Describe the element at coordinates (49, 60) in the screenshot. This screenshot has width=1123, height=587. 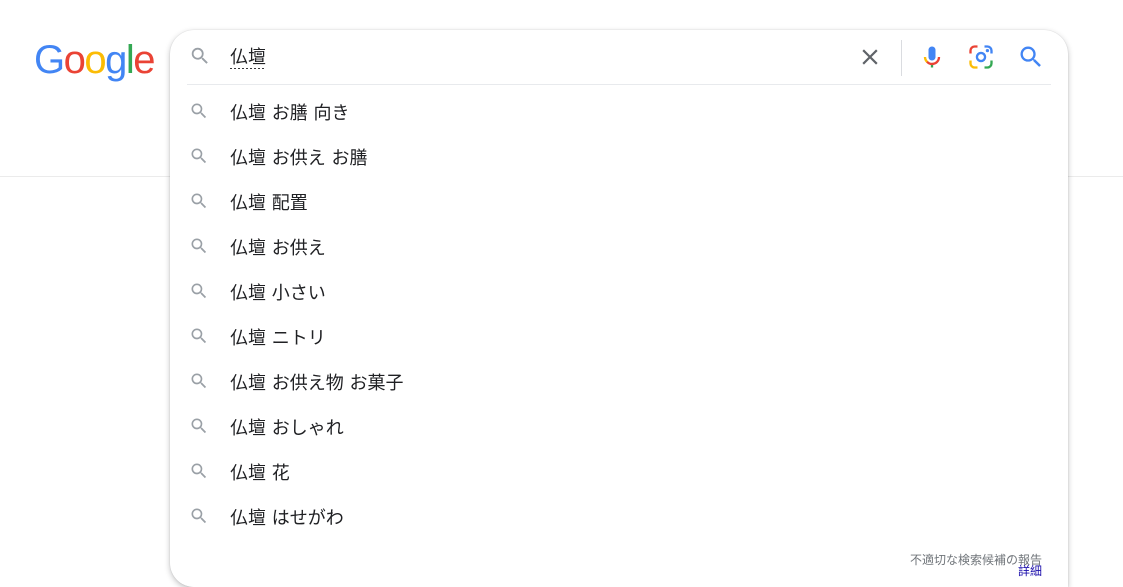
I see `logo-letter: G` at that location.